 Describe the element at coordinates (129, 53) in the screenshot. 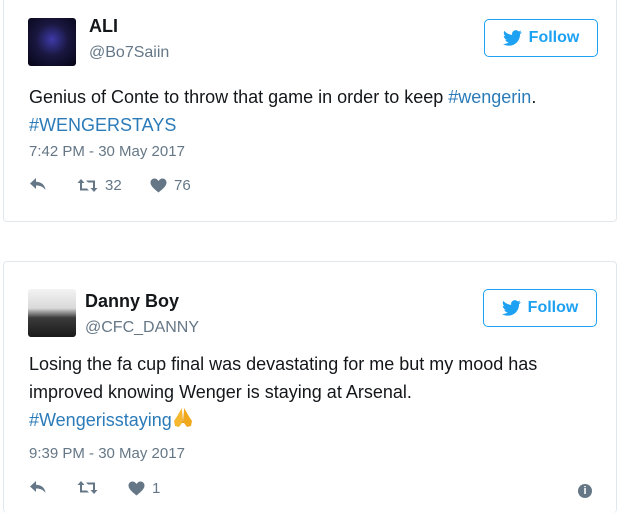

I see `user-handle: @Bo7Saiin` at that location.